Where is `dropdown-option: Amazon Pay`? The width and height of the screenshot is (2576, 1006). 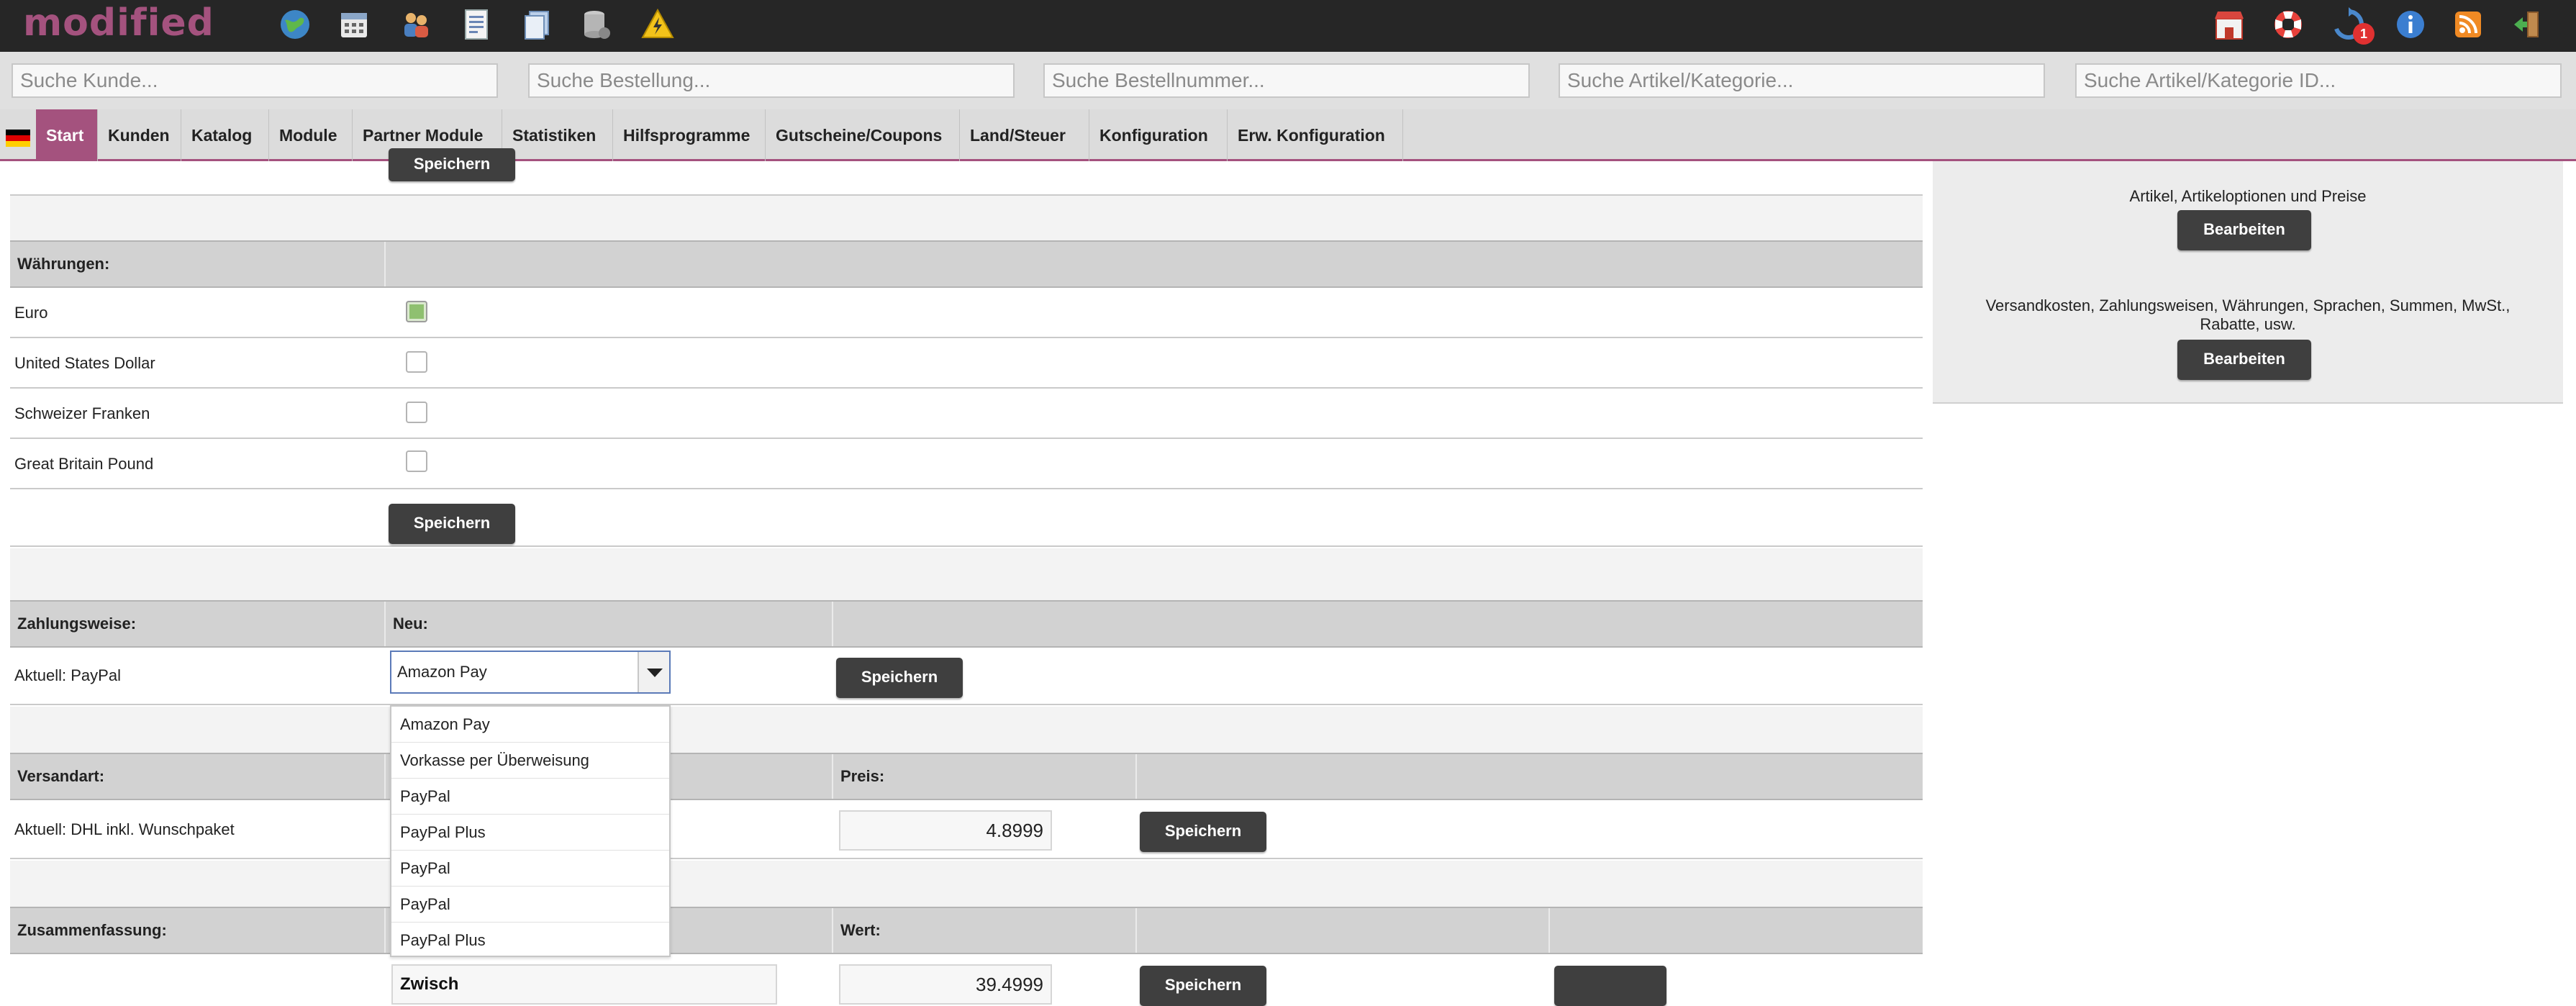
dropdown-option: Amazon Pay is located at coordinates (530, 725).